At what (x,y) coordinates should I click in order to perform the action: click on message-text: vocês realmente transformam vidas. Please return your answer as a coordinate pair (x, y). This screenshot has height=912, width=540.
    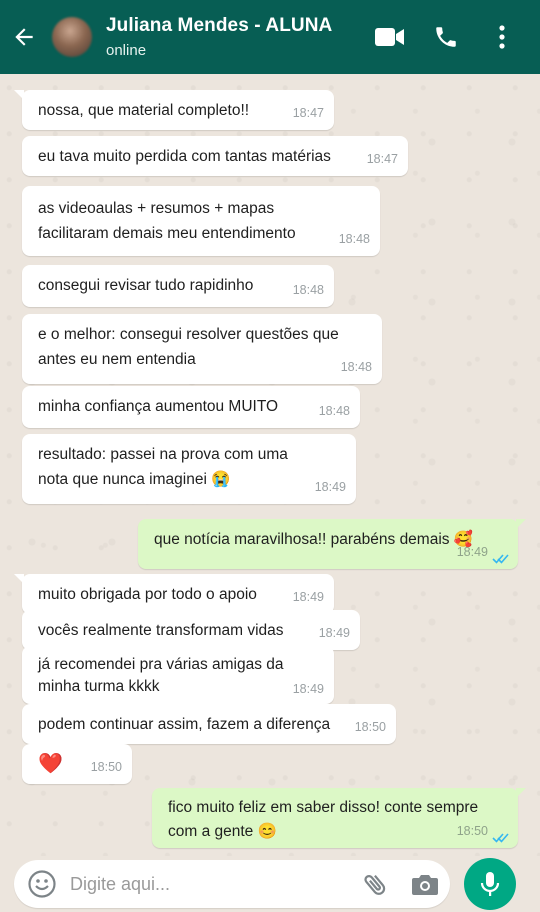
    Looking at the image, I should click on (161, 630).